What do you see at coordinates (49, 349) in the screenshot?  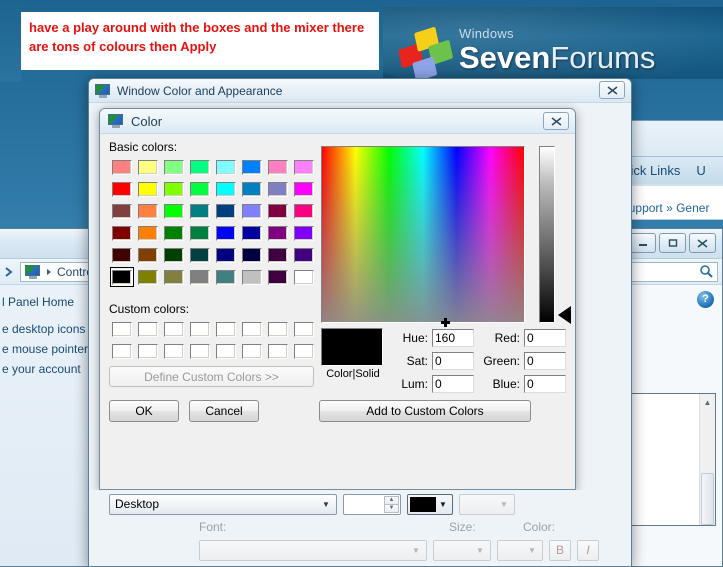 I see `sidebar-item-change-mouse-pointers: e mouse pointer` at bounding box center [49, 349].